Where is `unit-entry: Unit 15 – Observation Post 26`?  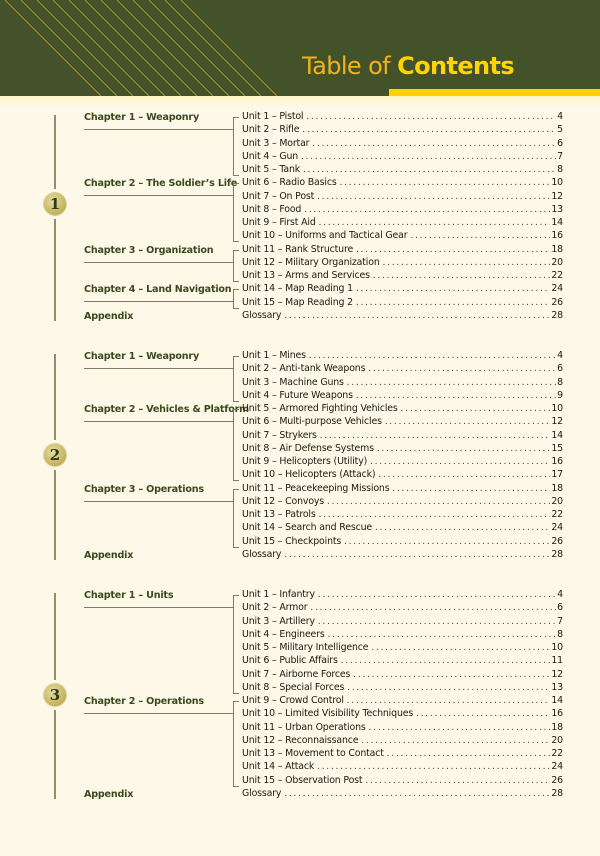
unit-entry: Unit 15 – Observation Post 26 is located at coordinates (402, 781).